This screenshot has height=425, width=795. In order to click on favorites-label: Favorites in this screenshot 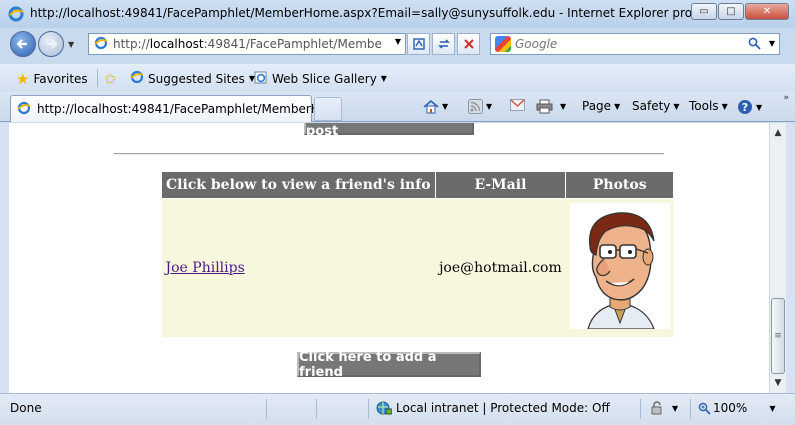, I will do `click(60, 79)`.